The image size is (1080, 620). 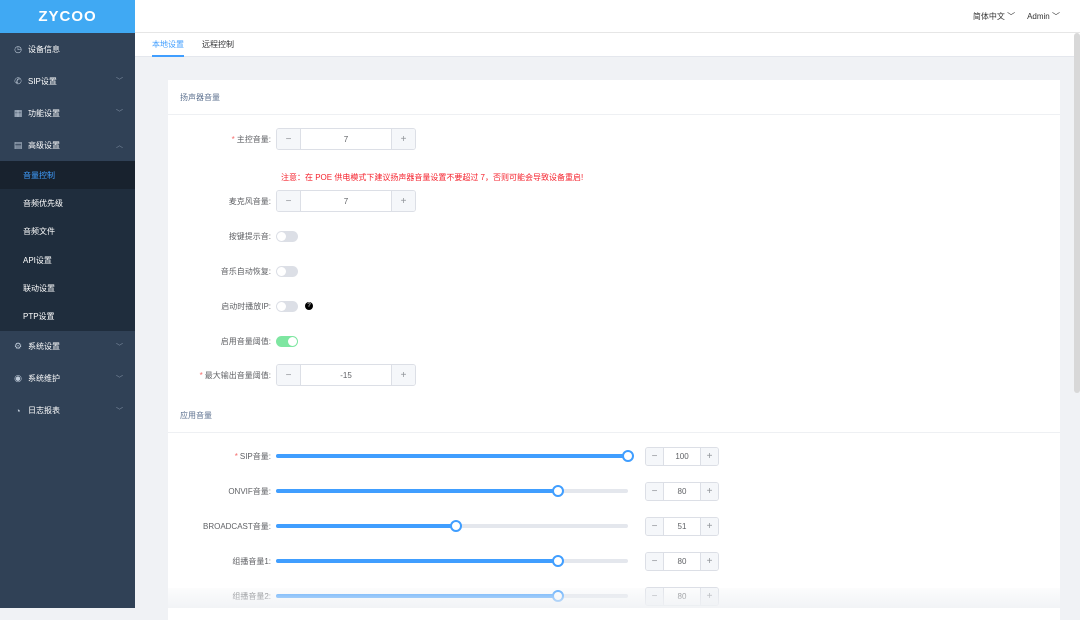 What do you see at coordinates (614, 97) in the screenshot?
I see `section-title-speaker: 扬声器音量` at bounding box center [614, 97].